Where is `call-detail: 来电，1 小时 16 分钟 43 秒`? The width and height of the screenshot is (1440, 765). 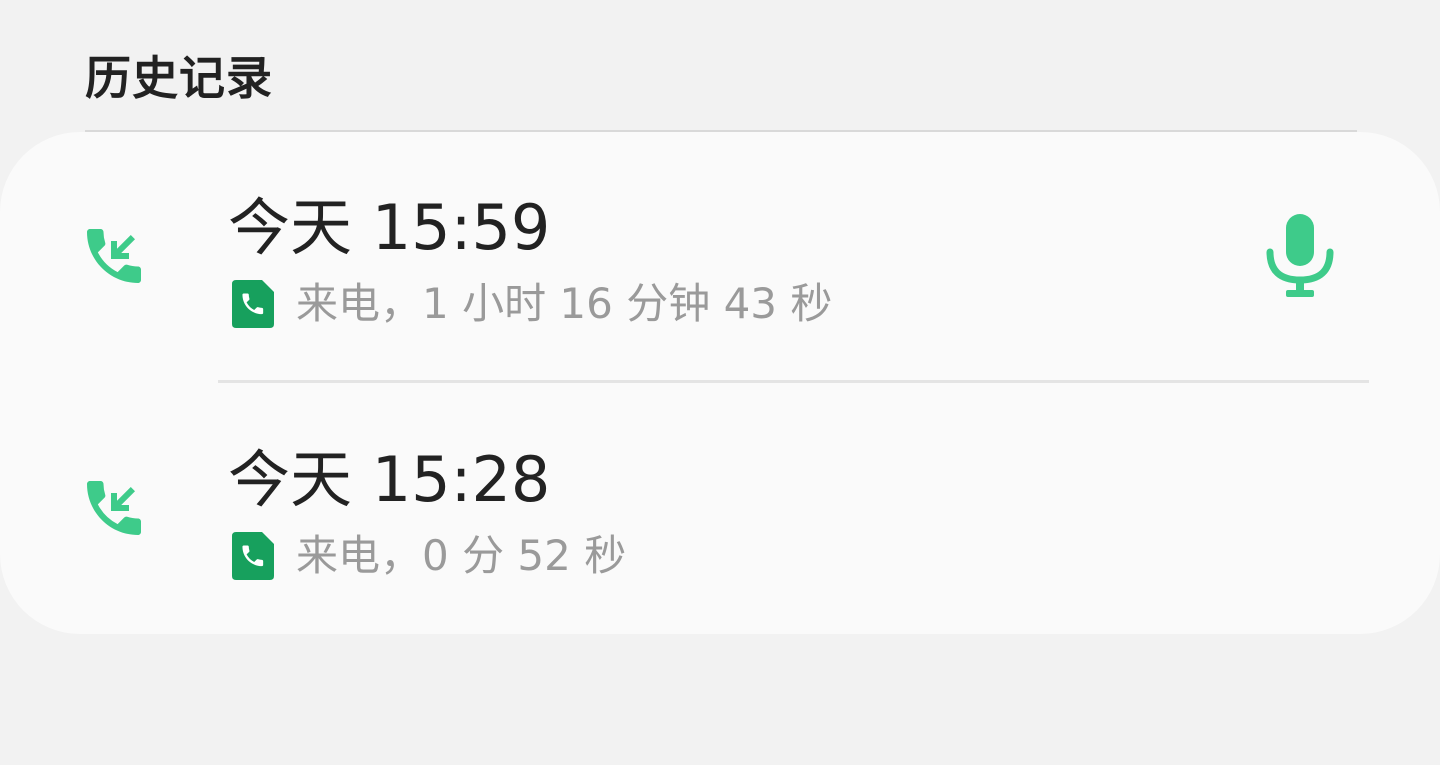 call-detail: 来电，1 小时 16 分钟 43 秒 is located at coordinates (532, 304).